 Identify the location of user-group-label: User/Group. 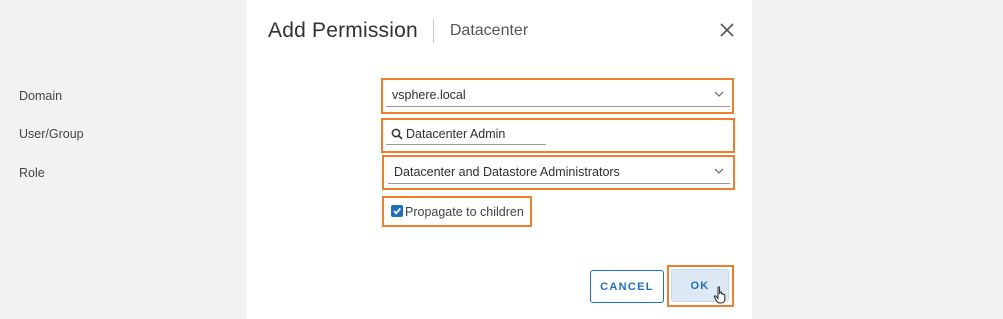
(51, 134).